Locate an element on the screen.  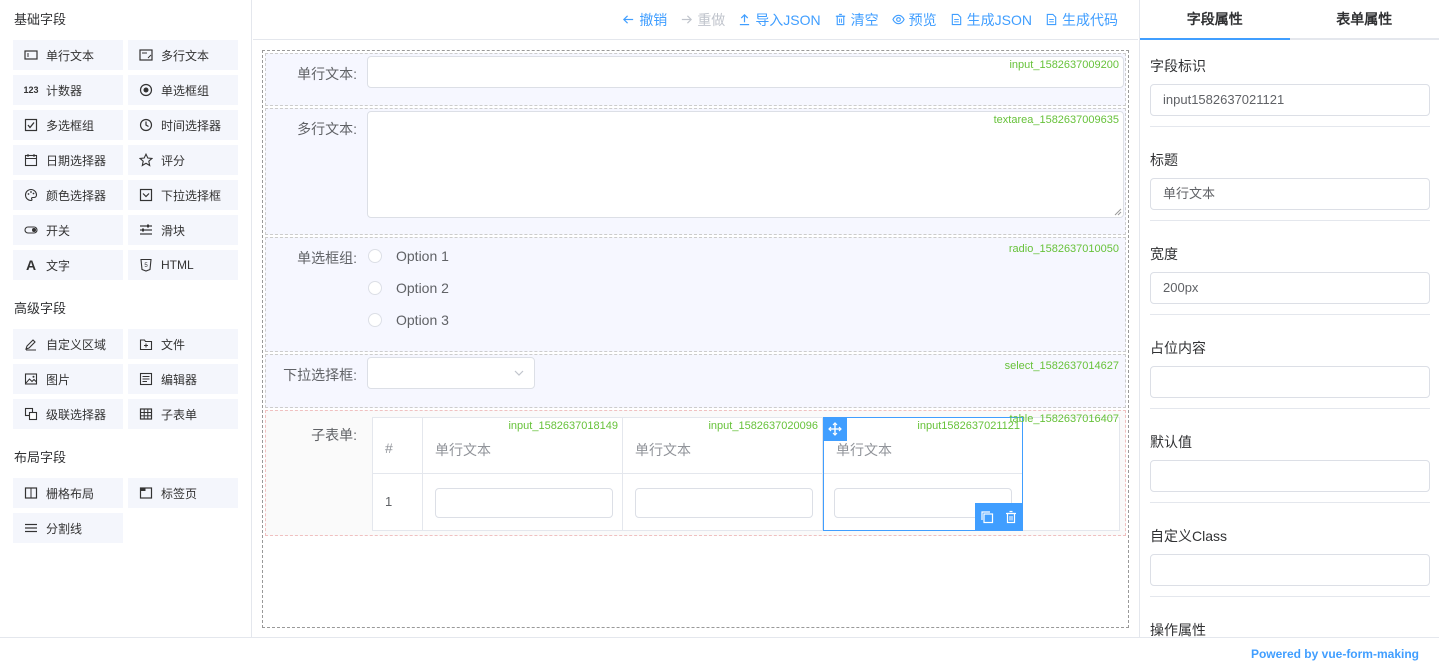
comp-textarea: 多行文本 is located at coordinates (183, 55).